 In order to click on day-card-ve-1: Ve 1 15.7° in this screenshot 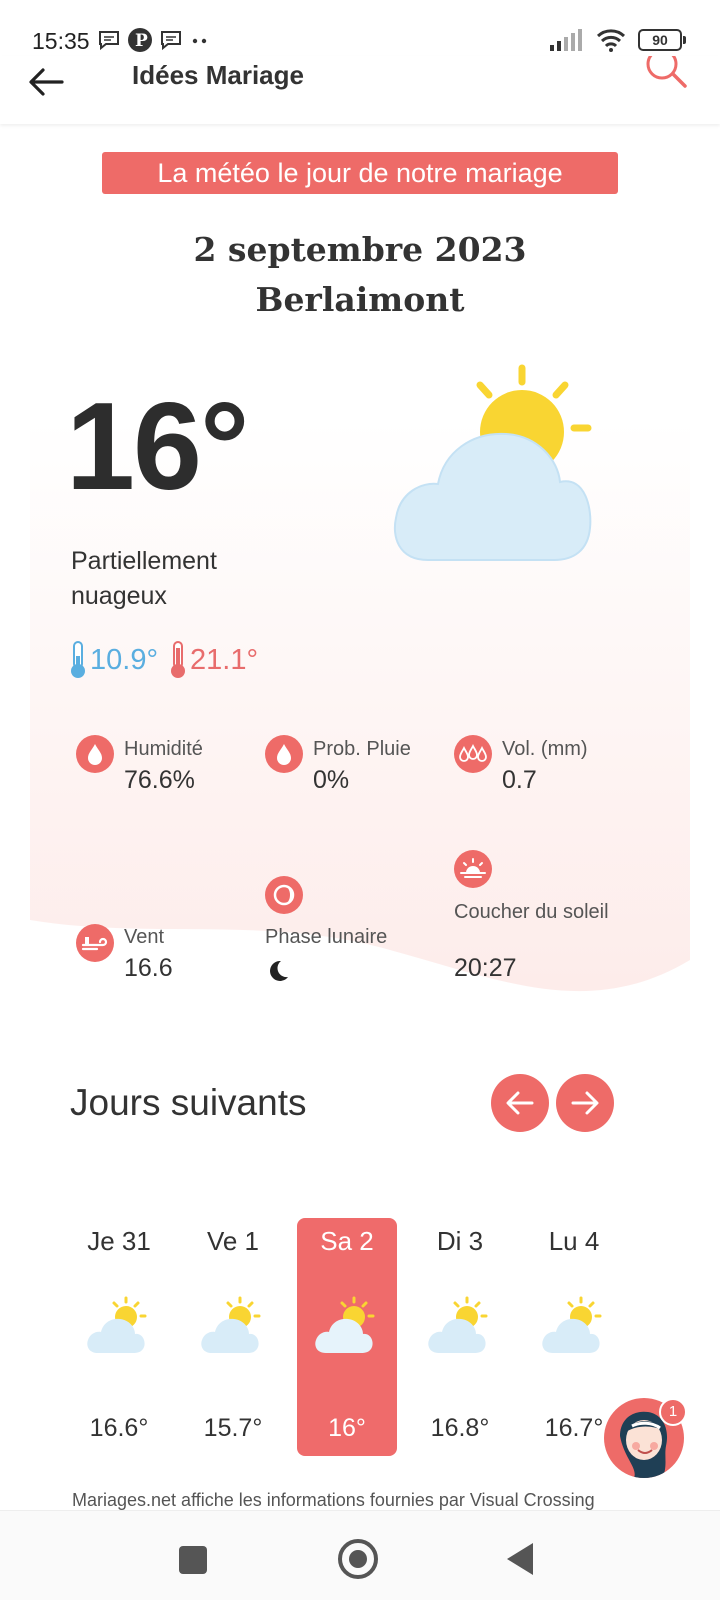, I will do `click(233, 1337)`.